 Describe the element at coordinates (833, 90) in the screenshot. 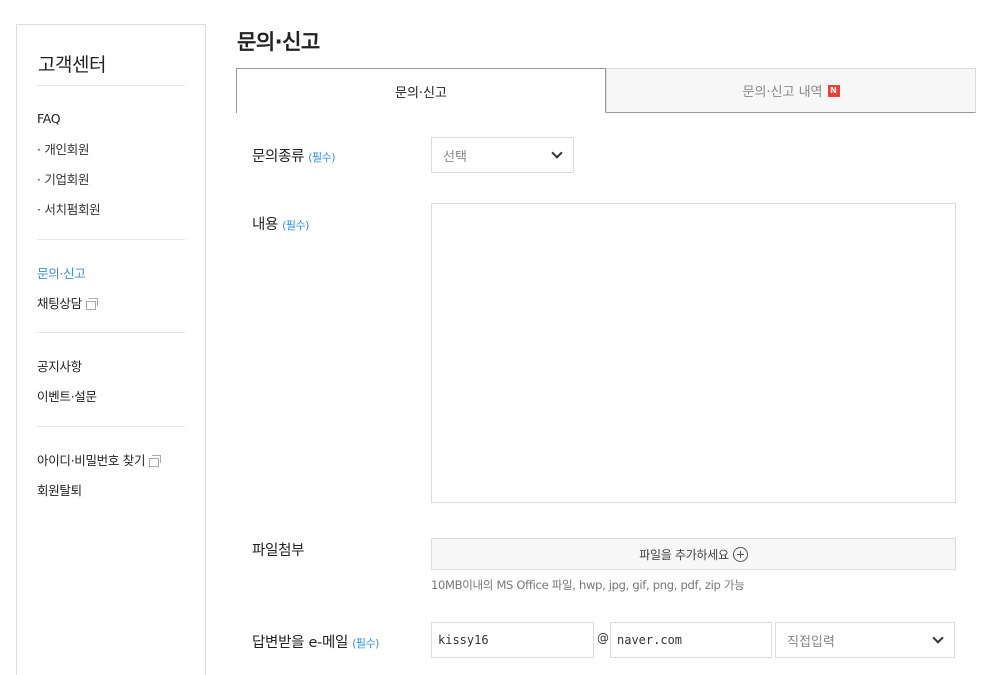

I see `new-badge: N` at that location.